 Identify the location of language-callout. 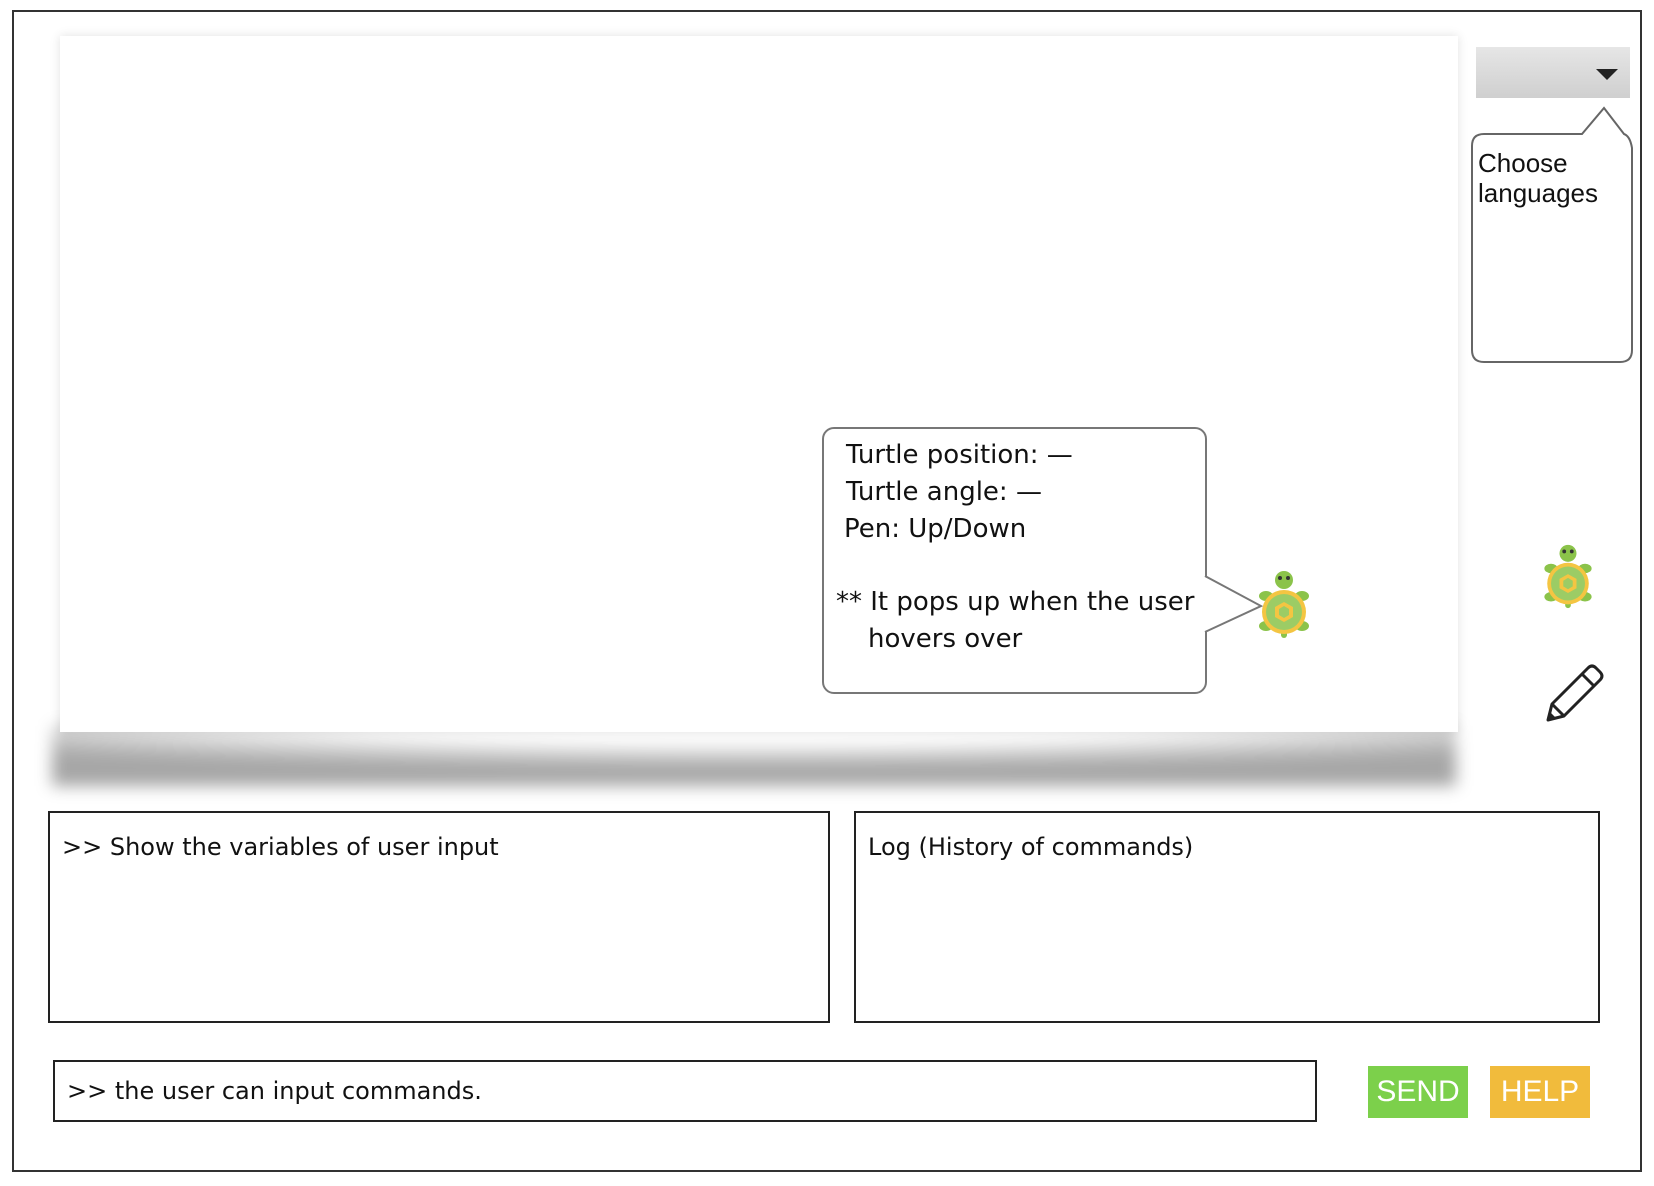
(1552, 234).